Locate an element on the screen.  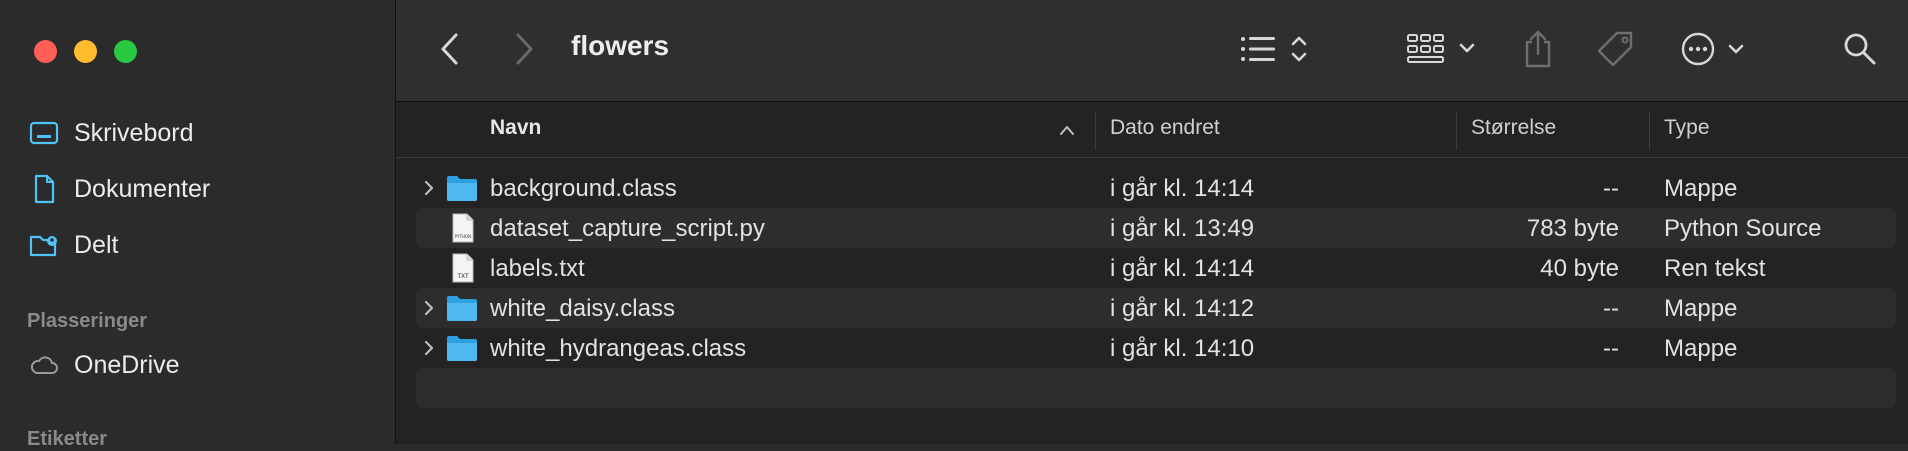
forward-button is located at coordinates (524, 49).